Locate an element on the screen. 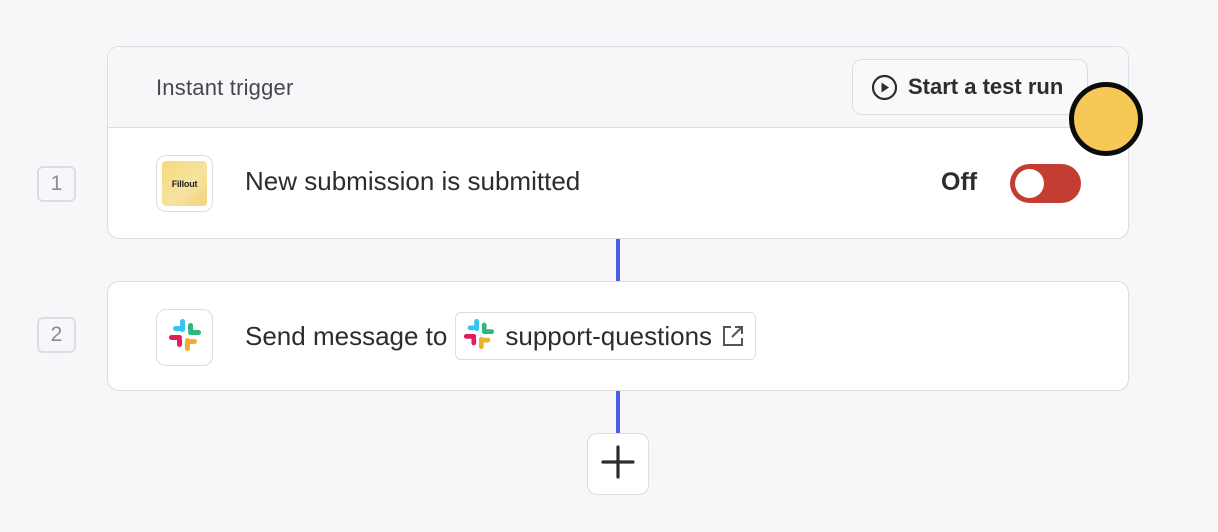 This screenshot has height=532, width=1218. plus-icon is located at coordinates (618, 464).